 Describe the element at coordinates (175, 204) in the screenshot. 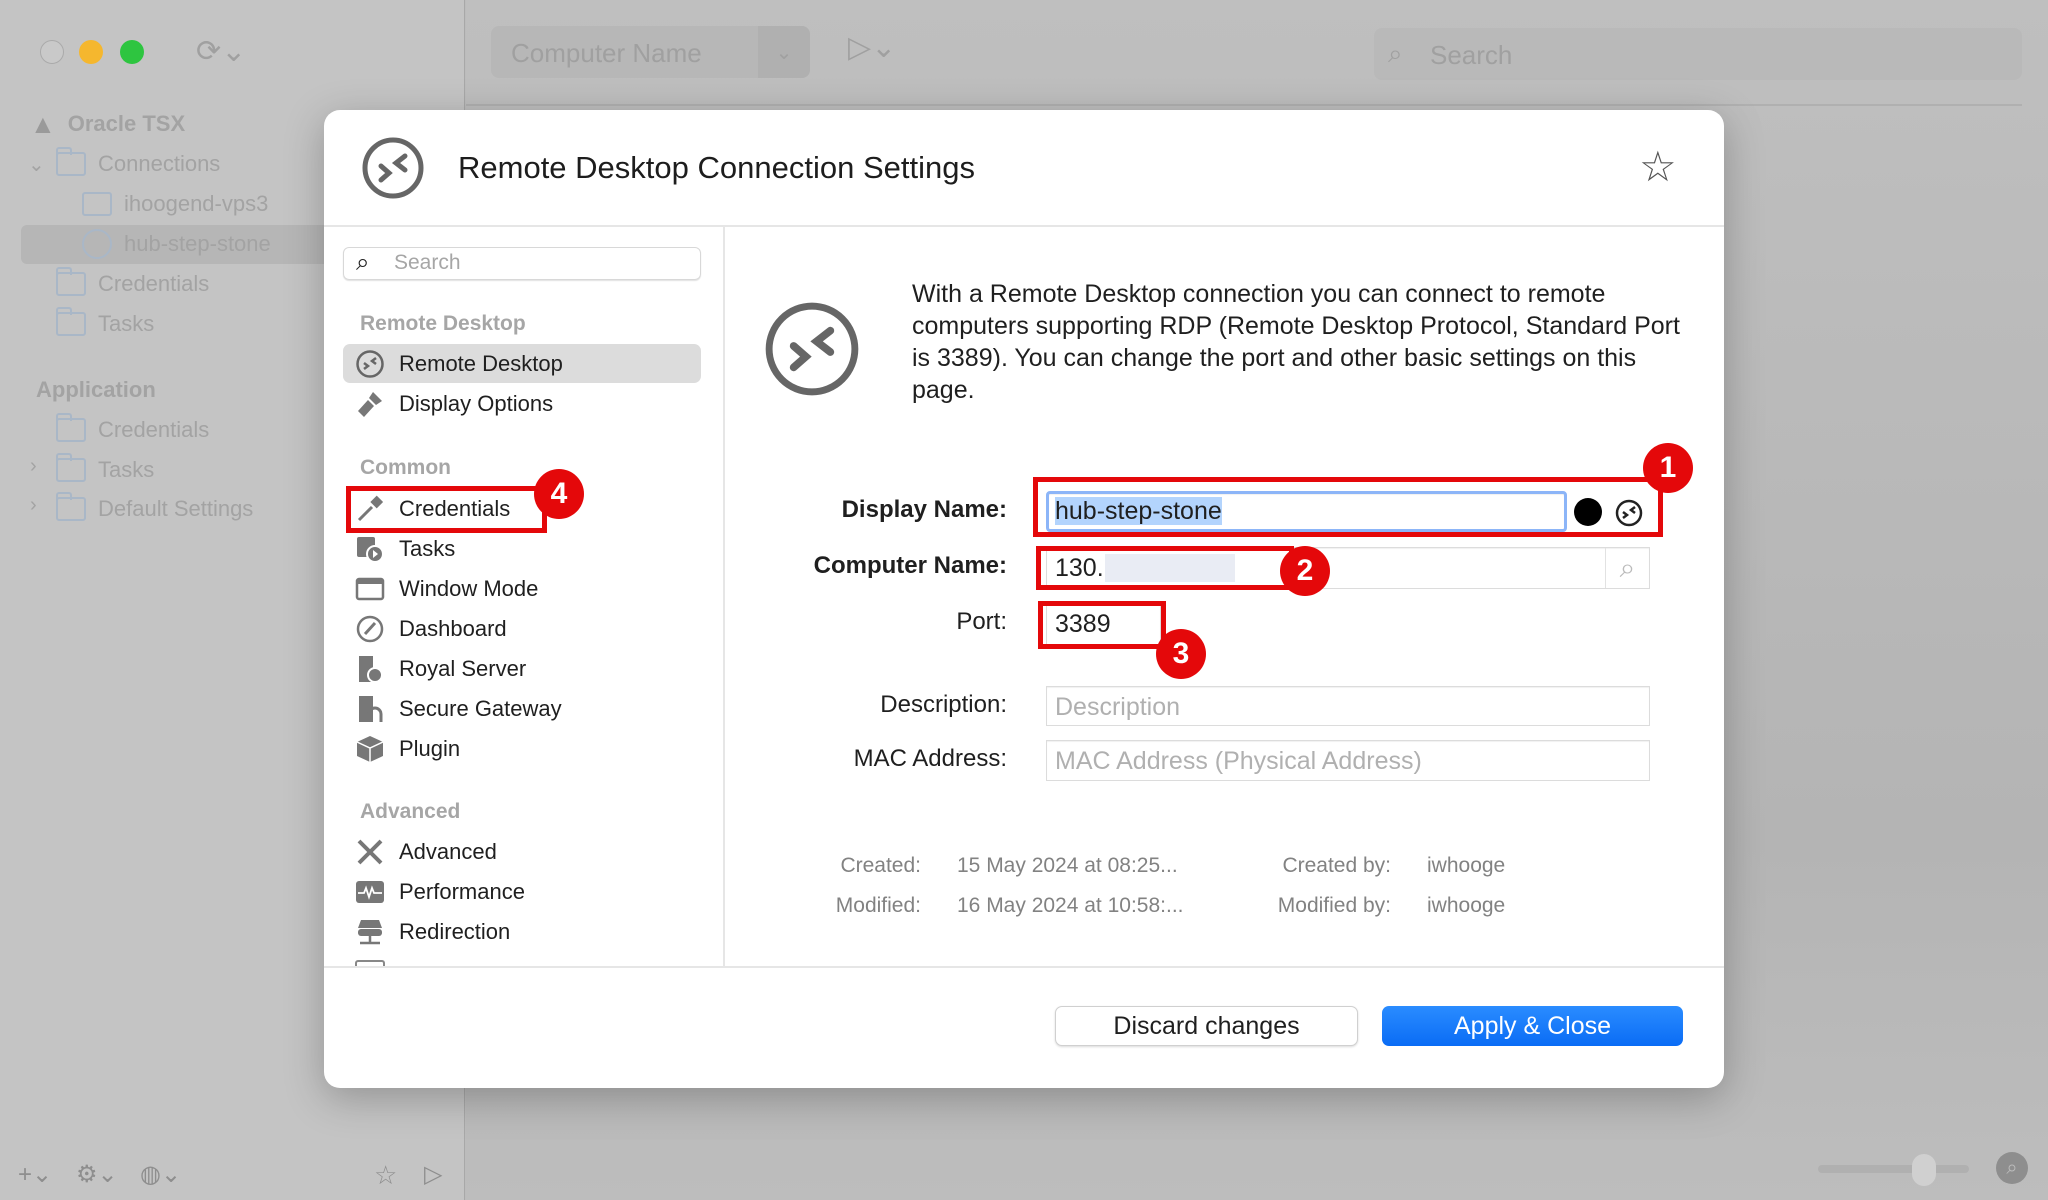

I see `sidebar-item-ihoogend-vps3: ihoogend-vps3` at that location.